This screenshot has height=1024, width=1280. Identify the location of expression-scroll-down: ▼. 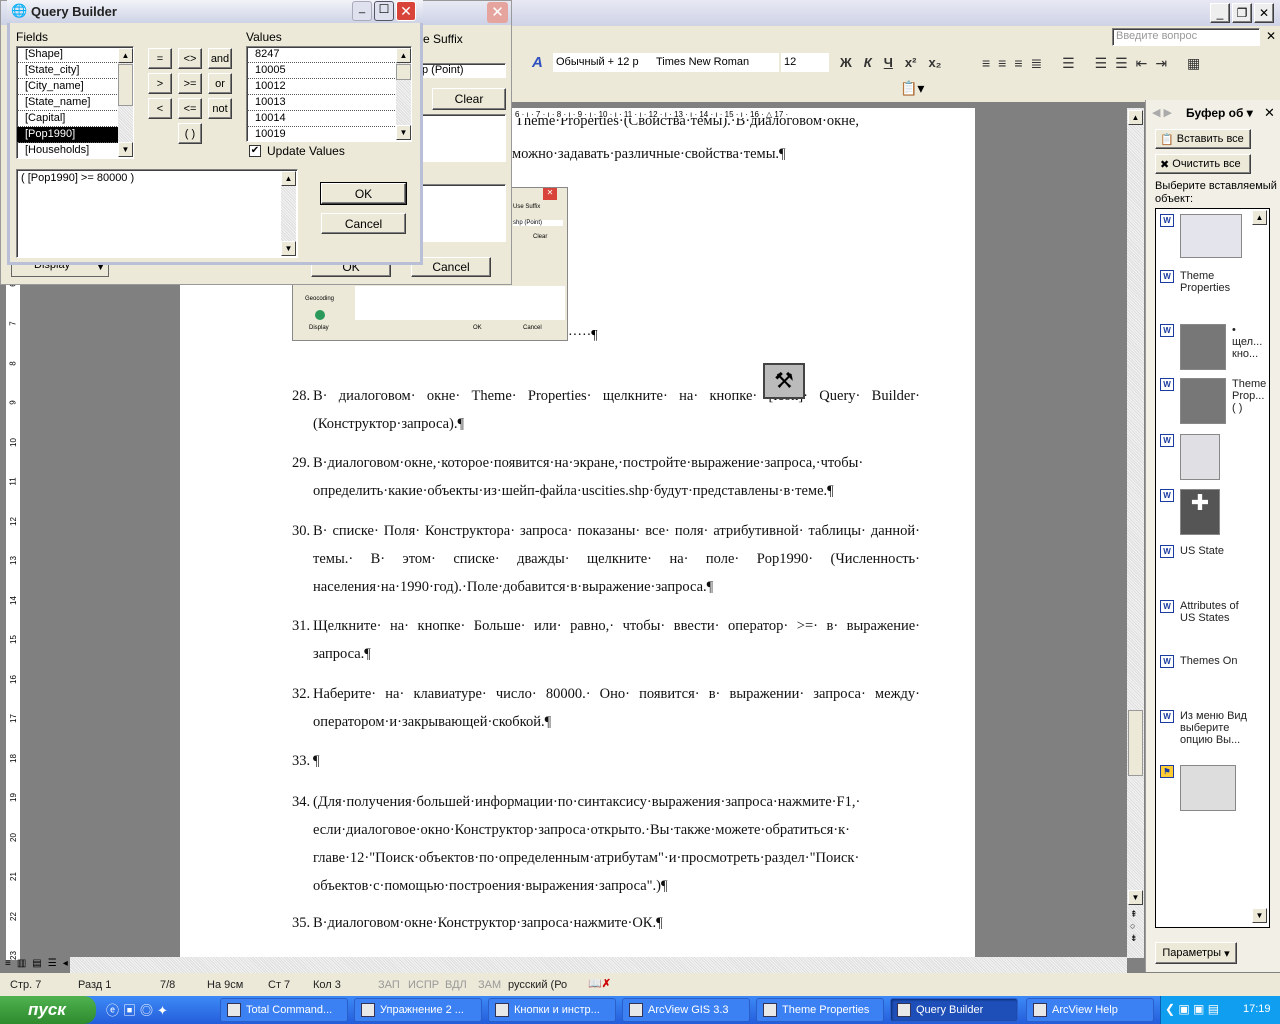
(288, 248).